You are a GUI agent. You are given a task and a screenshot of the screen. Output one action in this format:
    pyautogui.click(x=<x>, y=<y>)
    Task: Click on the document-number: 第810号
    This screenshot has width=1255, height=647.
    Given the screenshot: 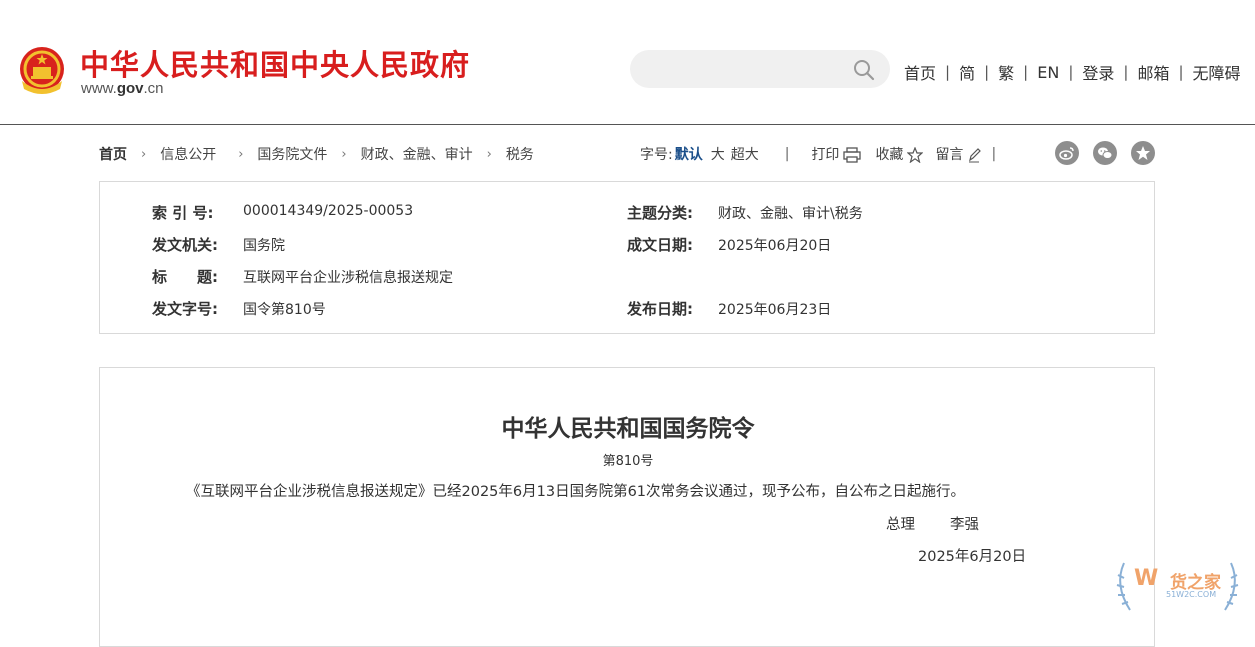 What is the action you would take?
    pyautogui.click(x=628, y=461)
    